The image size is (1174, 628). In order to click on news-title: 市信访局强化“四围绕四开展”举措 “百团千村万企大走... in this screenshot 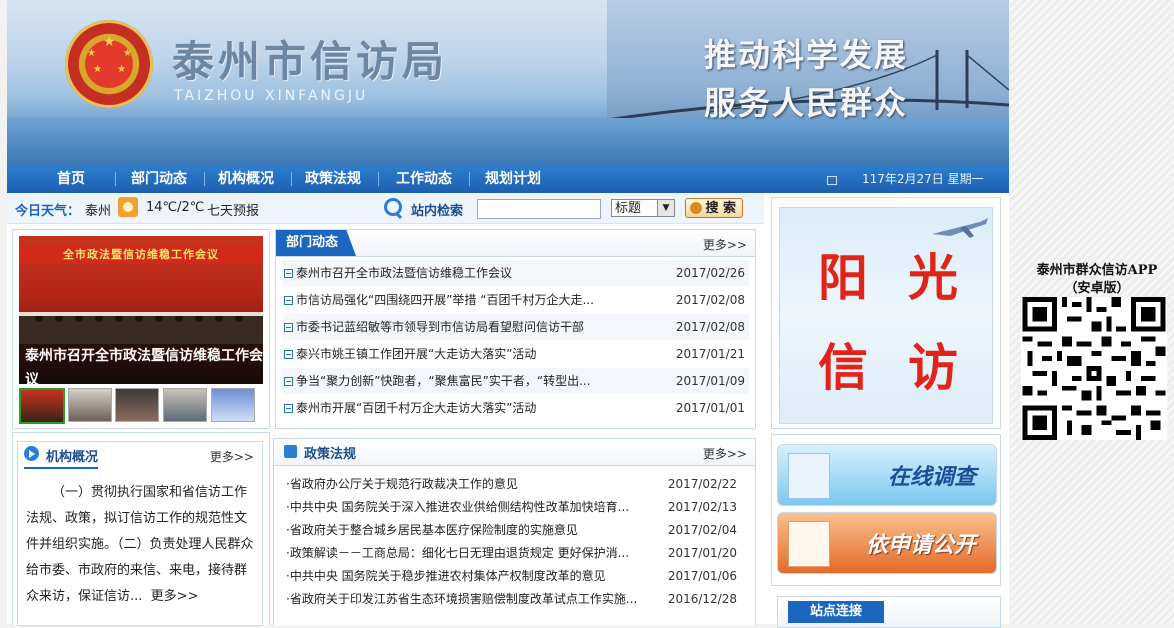, I will do `click(471, 300)`.